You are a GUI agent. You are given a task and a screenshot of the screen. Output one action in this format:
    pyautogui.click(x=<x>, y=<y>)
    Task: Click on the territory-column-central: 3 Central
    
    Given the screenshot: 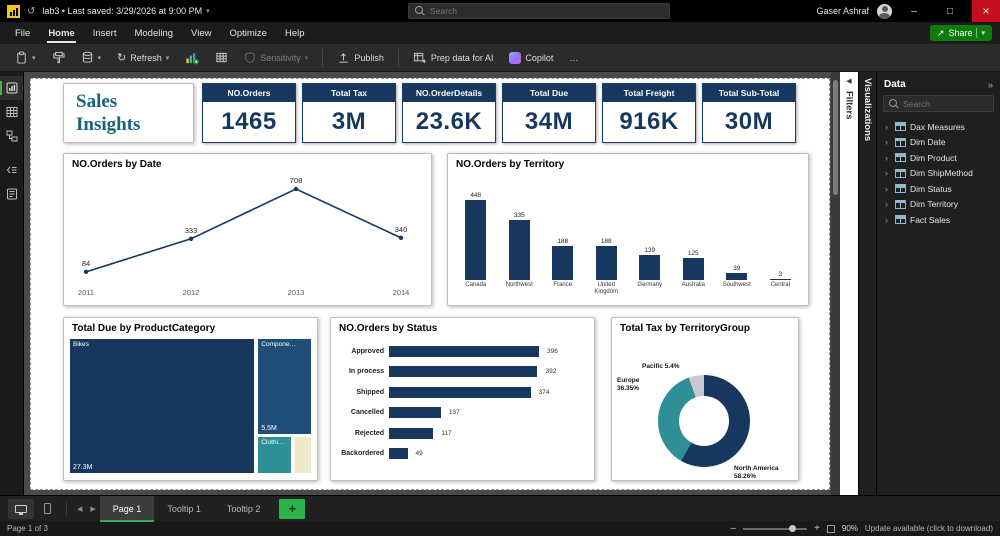 What is the action you would take?
    pyautogui.click(x=781, y=234)
    